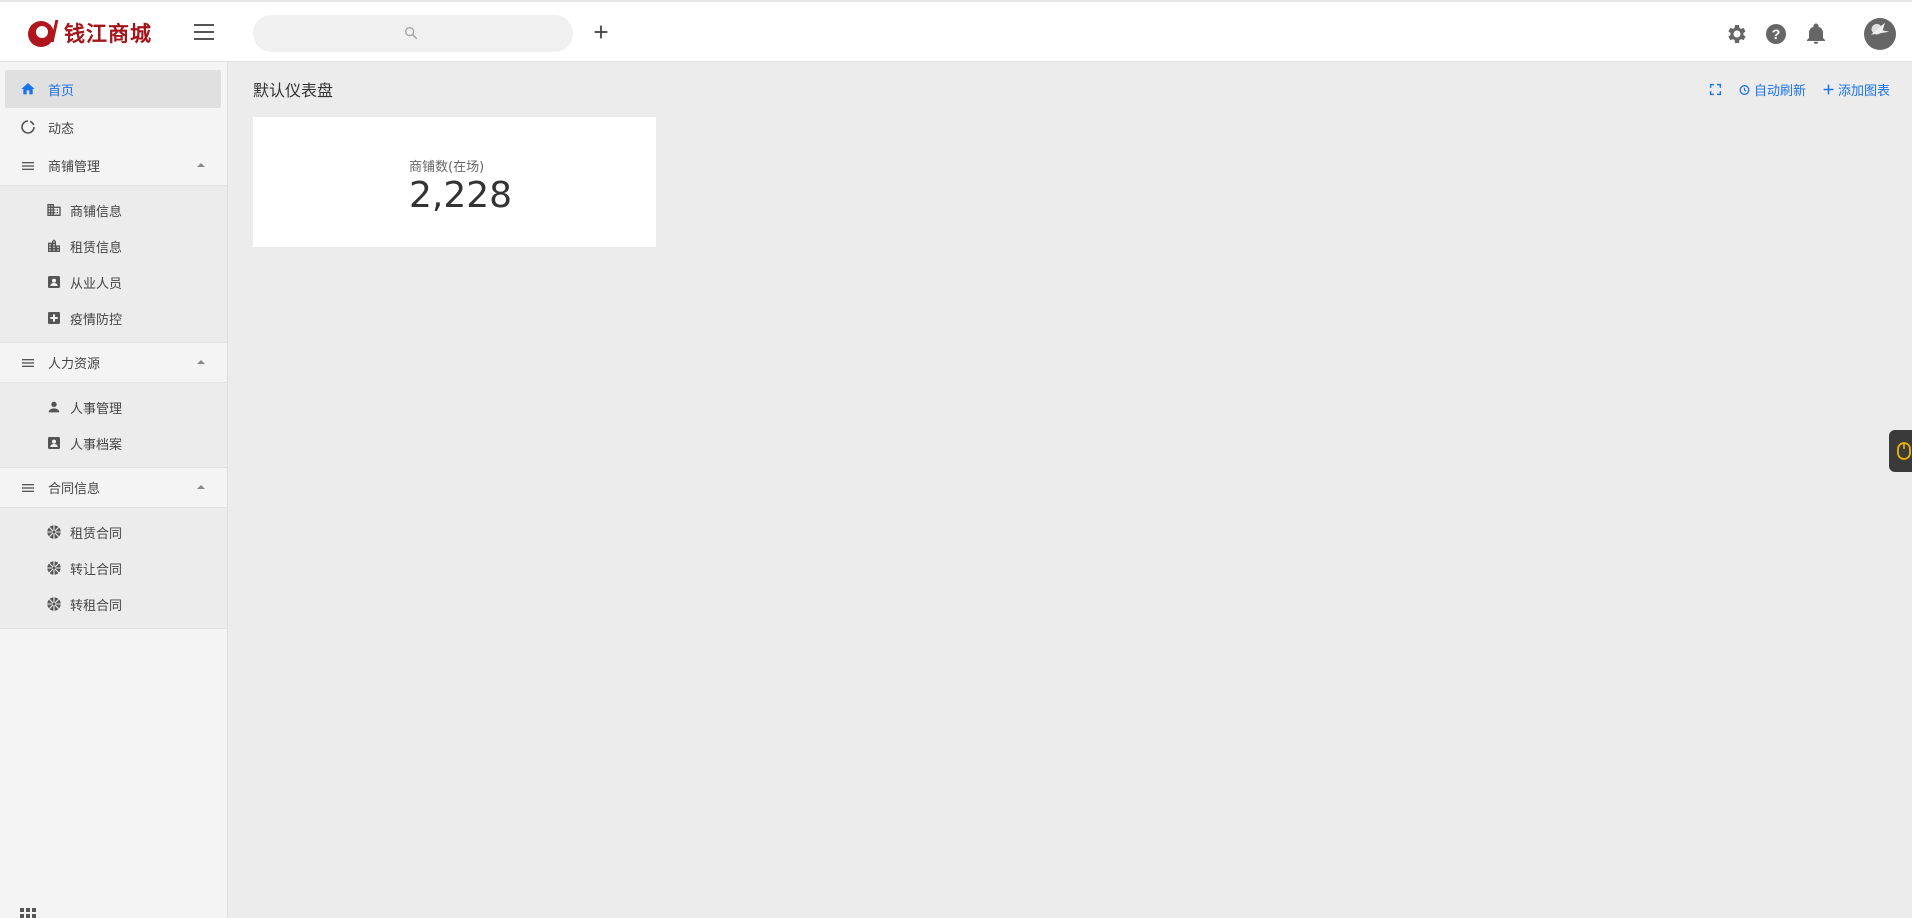  I want to click on loading-circle-icon, so click(28, 127).